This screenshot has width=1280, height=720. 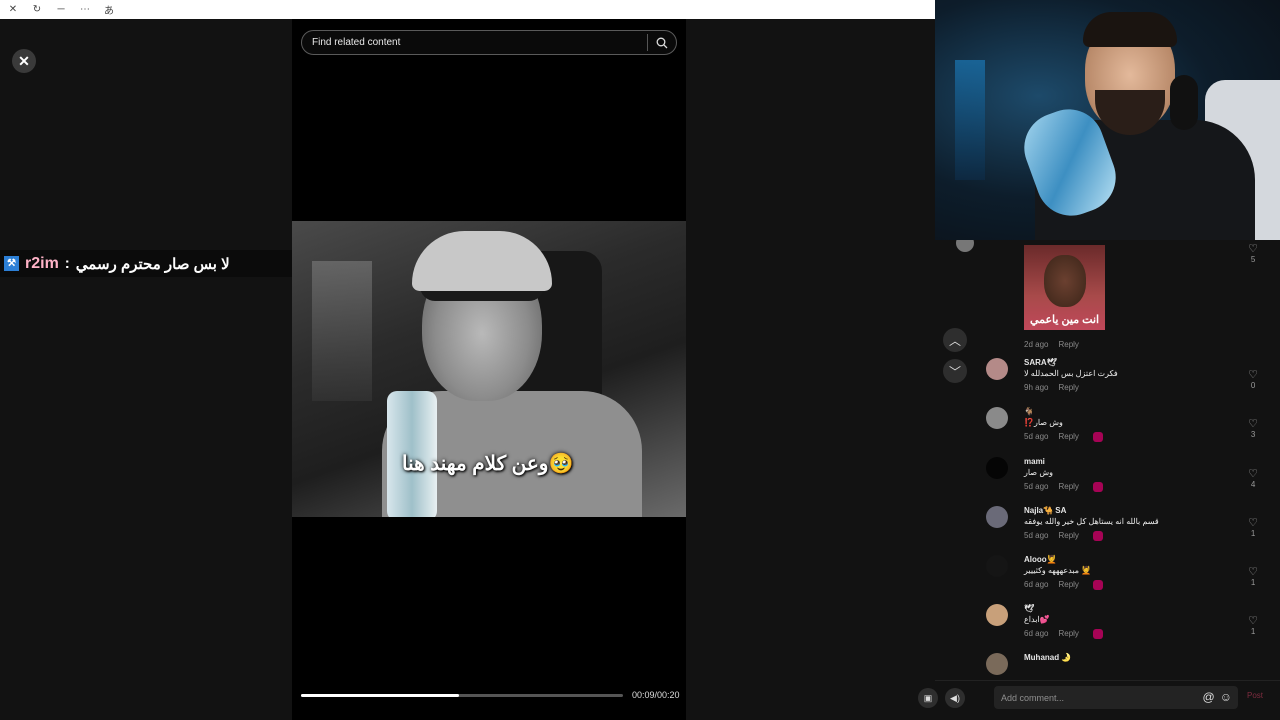 I want to click on video-frame: وعن كلام مهند هنا🥹, so click(x=489, y=369).